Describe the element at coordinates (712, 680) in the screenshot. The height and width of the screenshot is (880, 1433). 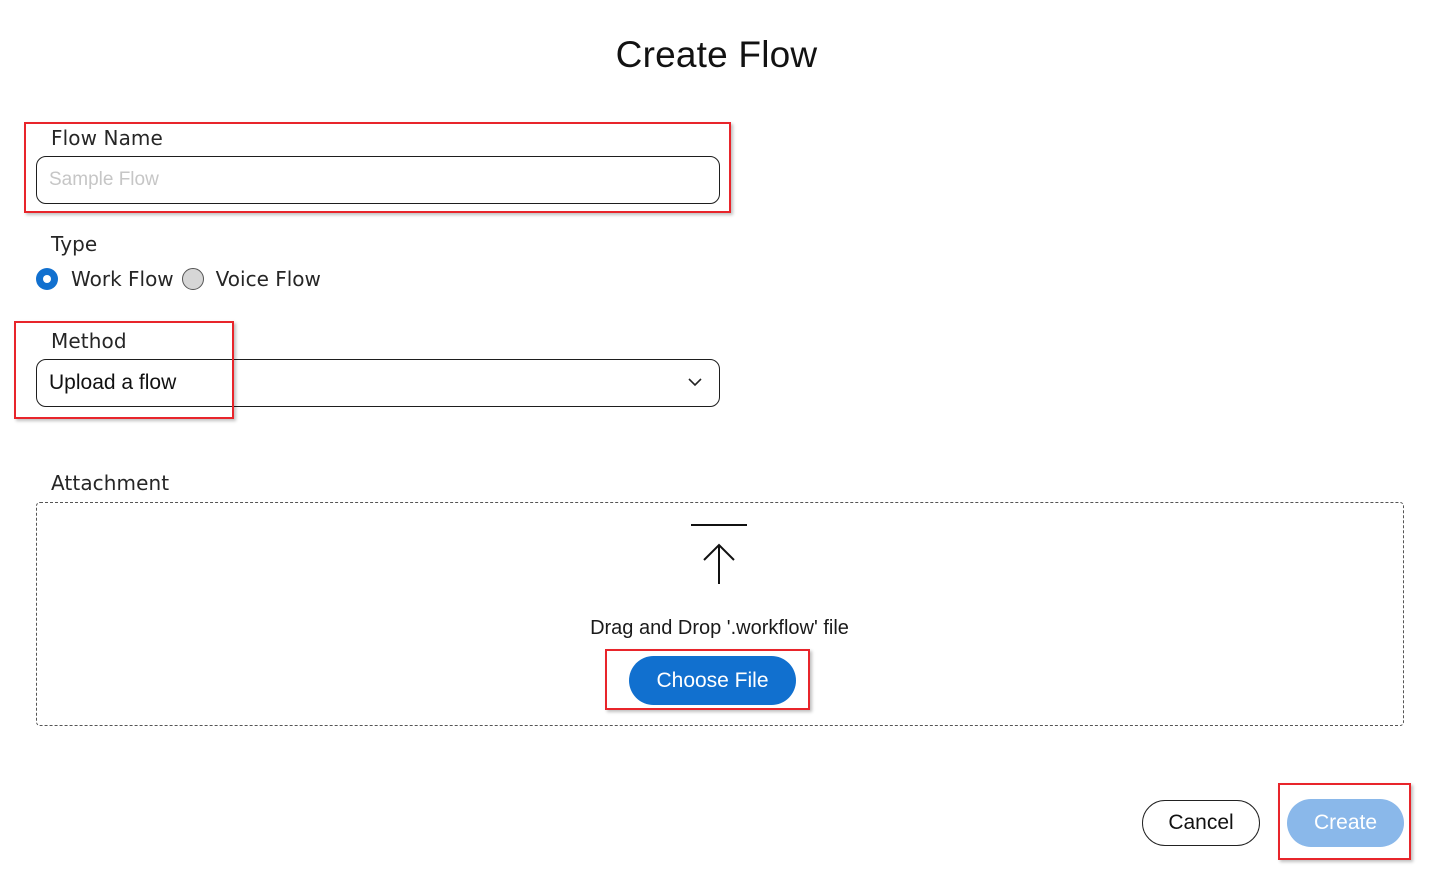
I see `choose-file-button: Choose File` at that location.